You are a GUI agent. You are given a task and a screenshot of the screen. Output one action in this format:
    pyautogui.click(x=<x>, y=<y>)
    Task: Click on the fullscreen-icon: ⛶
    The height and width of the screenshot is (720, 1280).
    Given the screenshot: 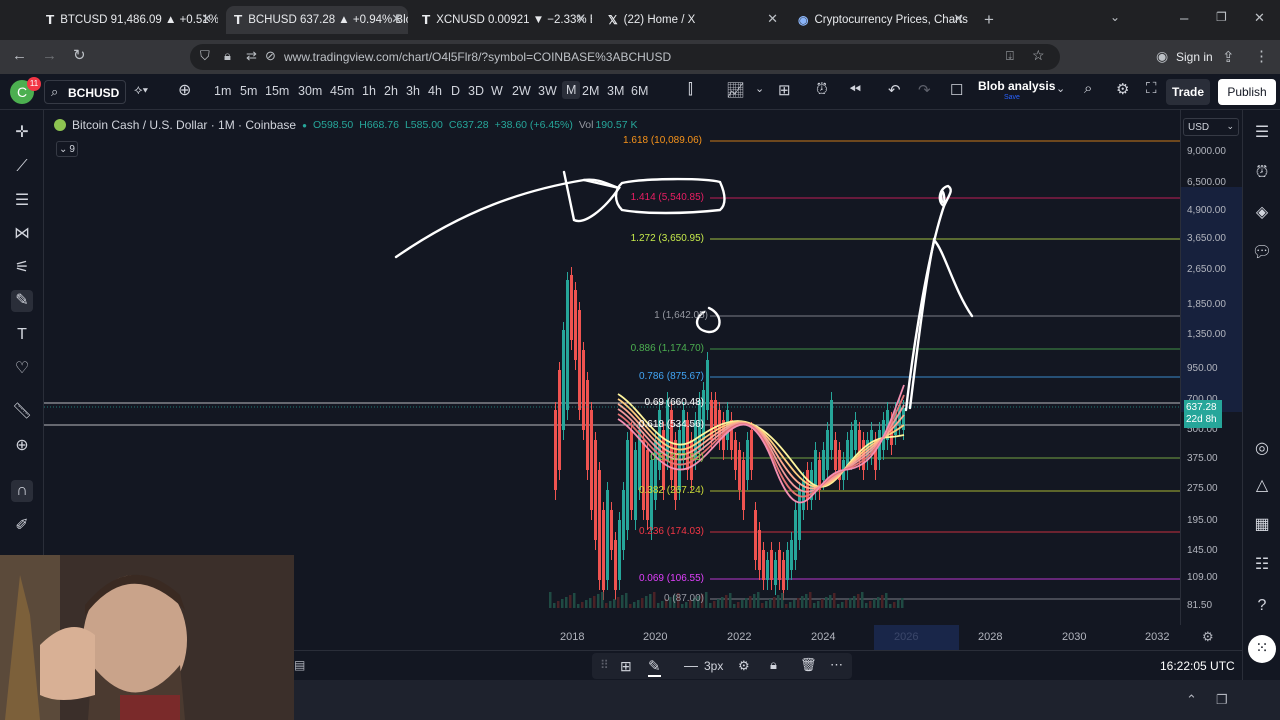 What is the action you would take?
    pyautogui.click(x=1151, y=88)
    